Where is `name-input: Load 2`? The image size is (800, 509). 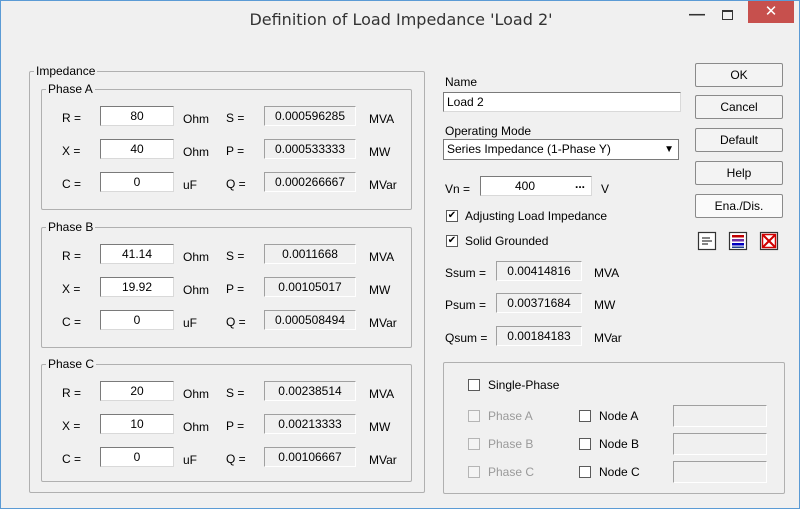
name-input: Load 2 is located at coordinates (562, 102).